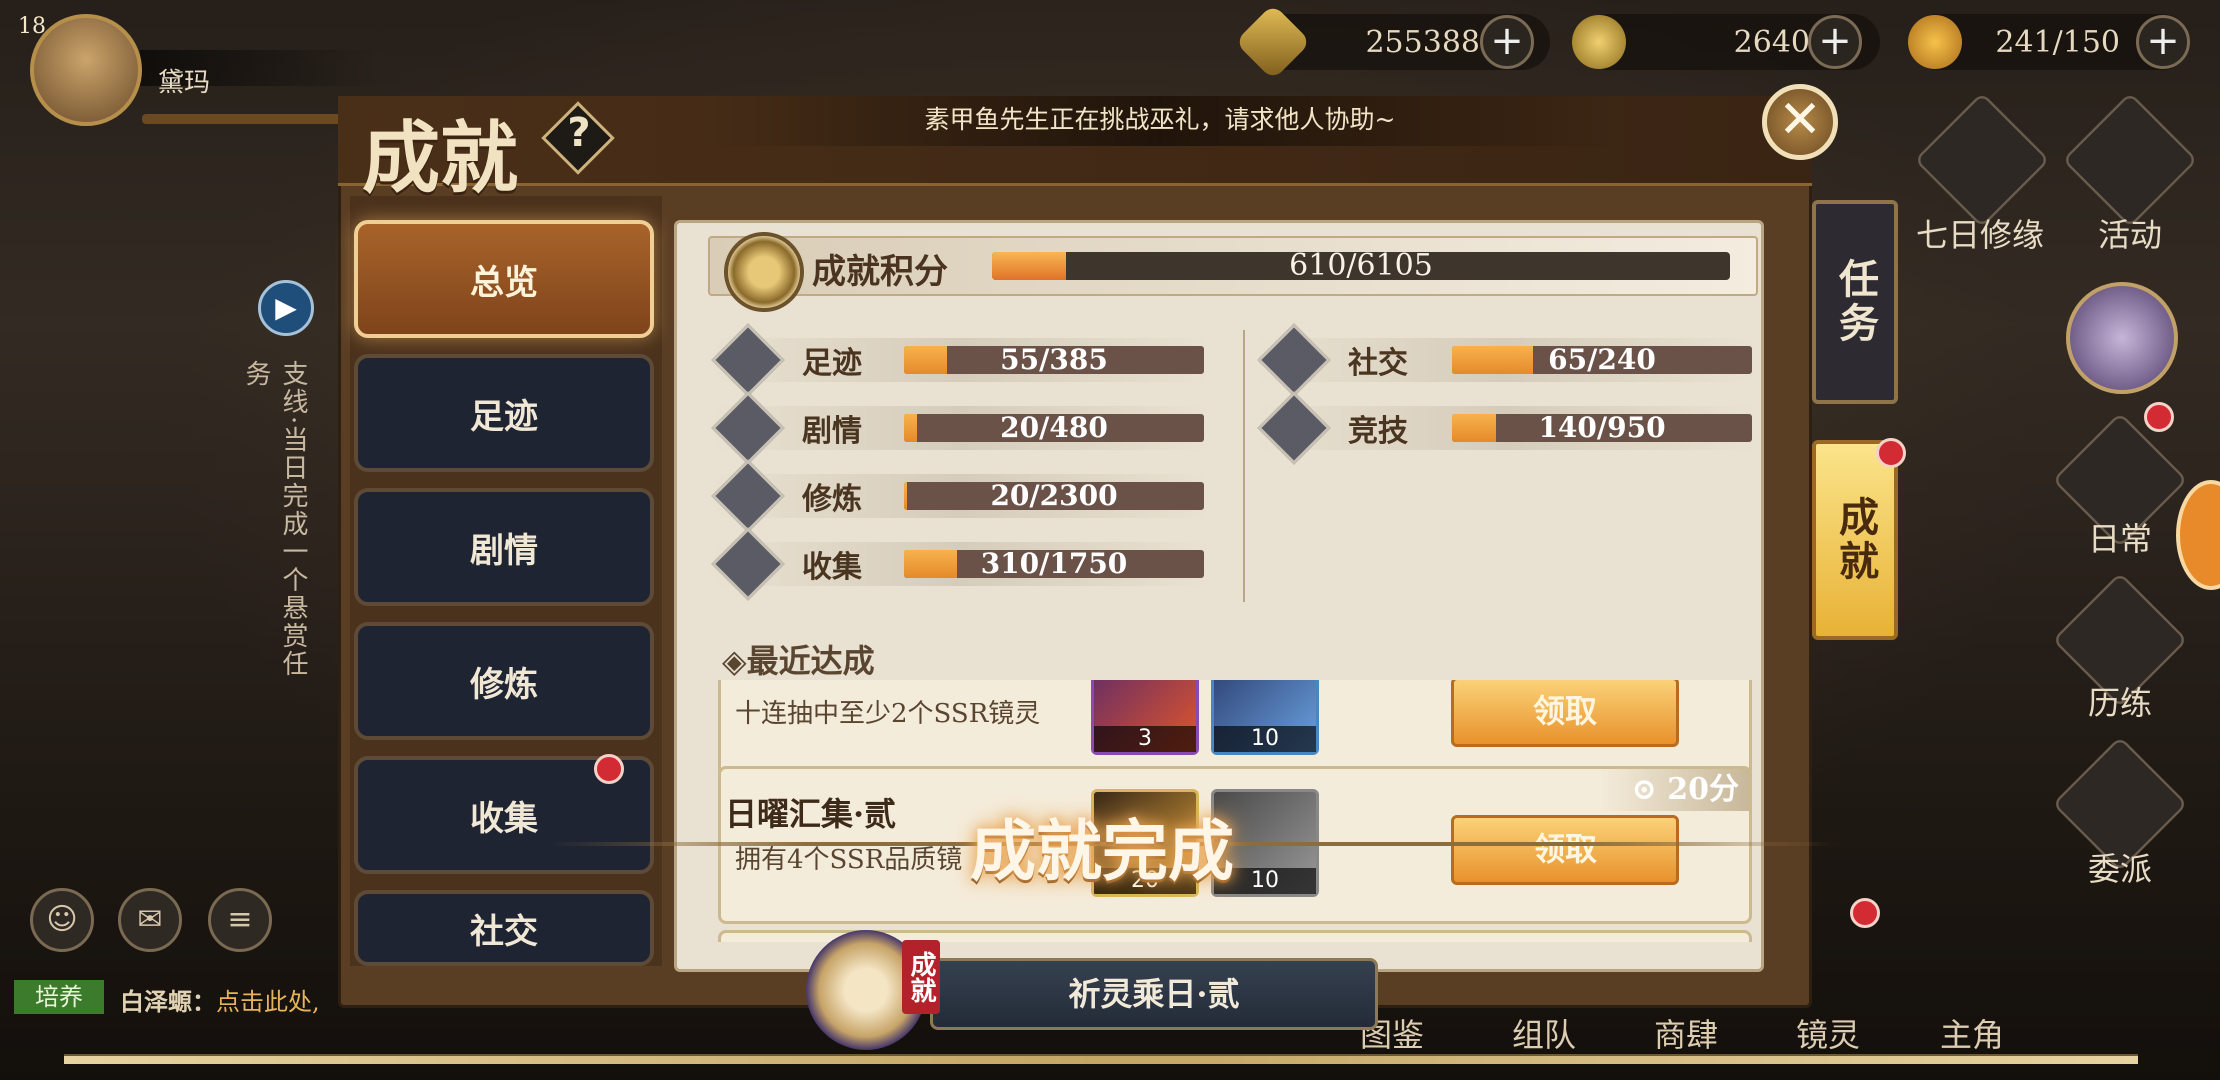 The height and width of the screenshot is (1080, 2220). Describe the element at coordinates (1544, 1033) in the screenshot. I see `nav-team: 组队` at that location.